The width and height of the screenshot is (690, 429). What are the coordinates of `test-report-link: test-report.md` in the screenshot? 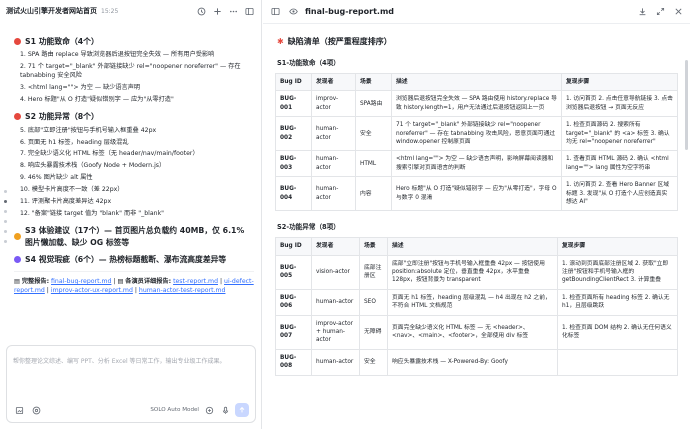 It's located at (195, 281).